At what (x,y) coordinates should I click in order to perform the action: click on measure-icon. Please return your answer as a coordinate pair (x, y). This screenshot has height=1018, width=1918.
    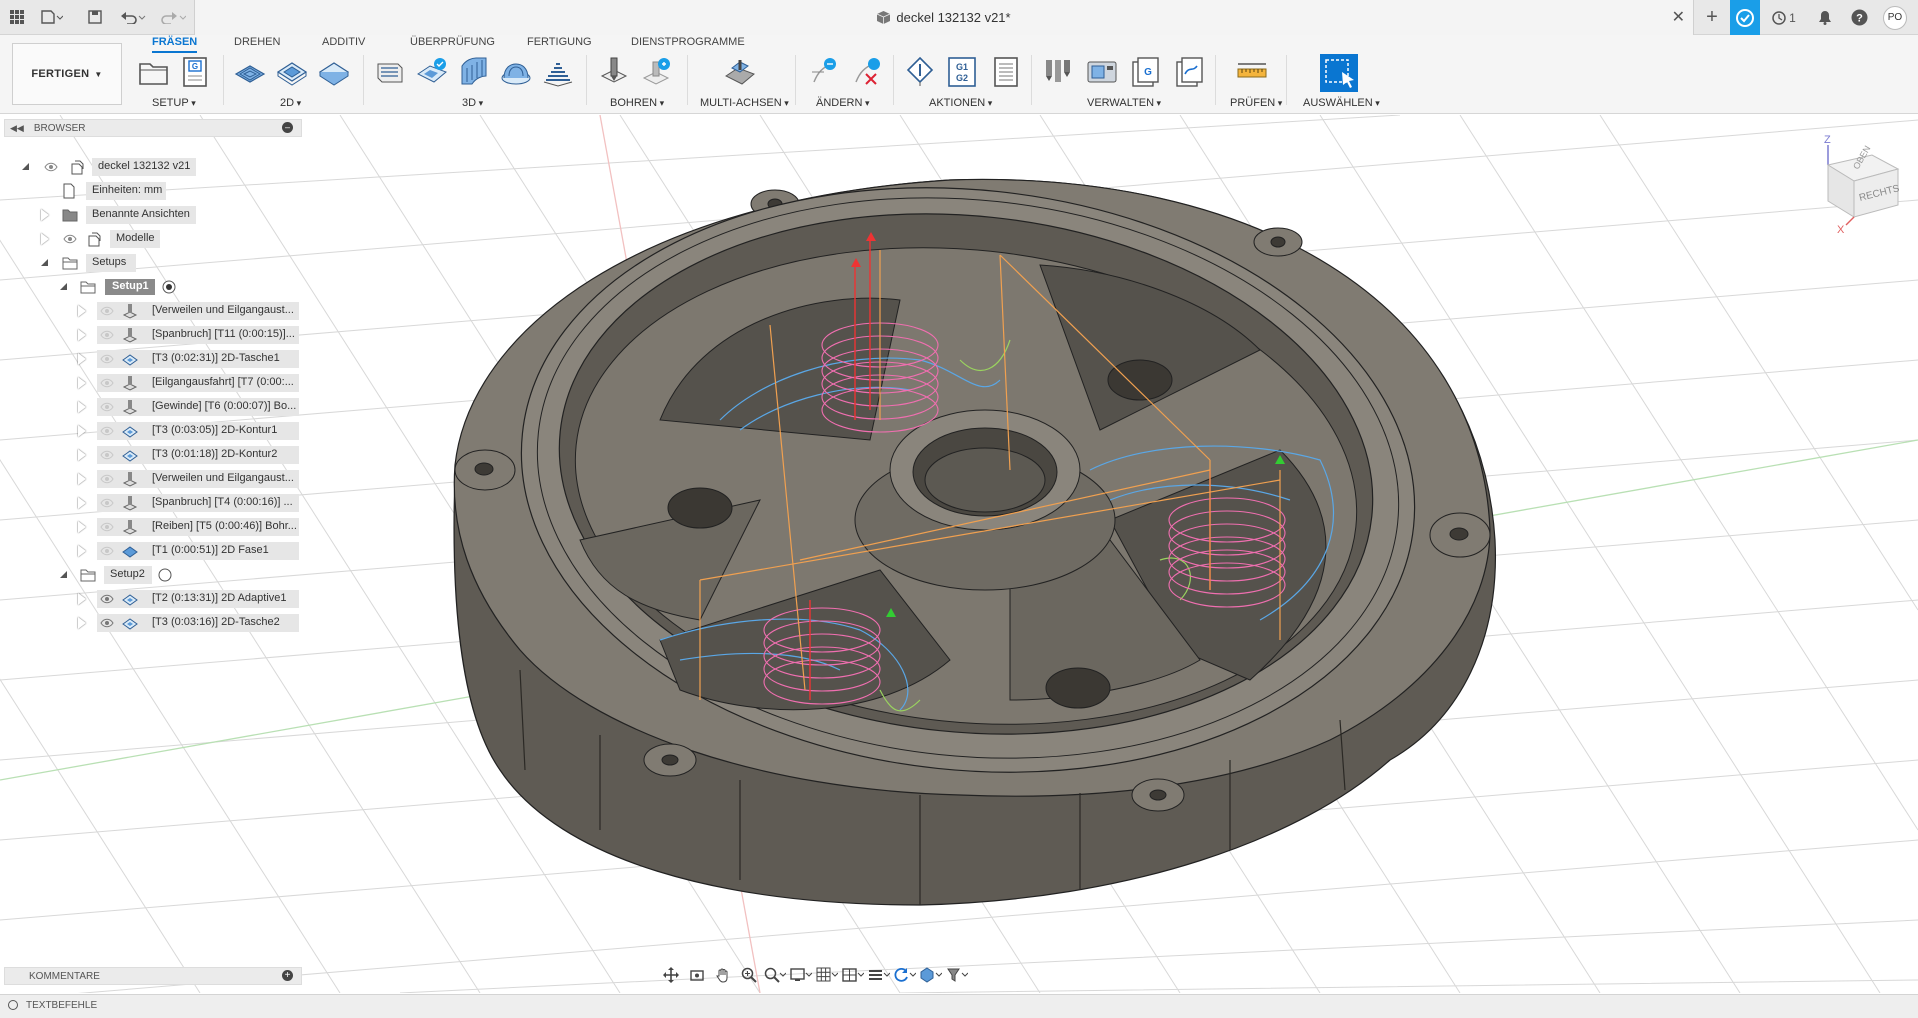
    Looking at the image, I should click on (1252, 72).